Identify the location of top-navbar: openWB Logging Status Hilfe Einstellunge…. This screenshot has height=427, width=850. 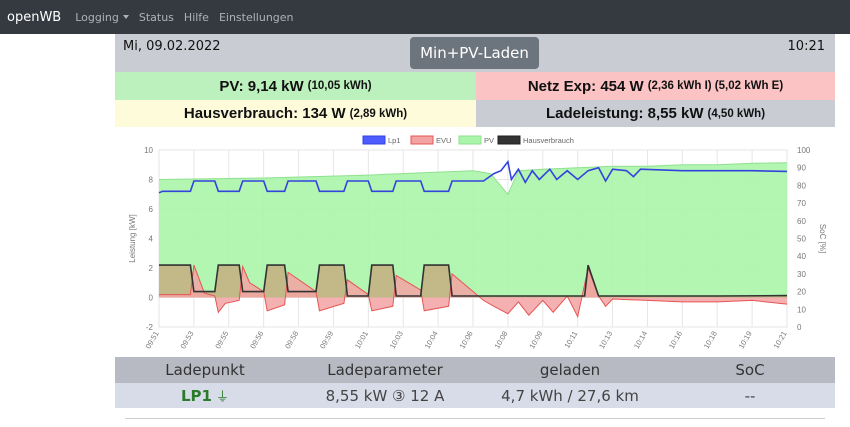
(425, 17).